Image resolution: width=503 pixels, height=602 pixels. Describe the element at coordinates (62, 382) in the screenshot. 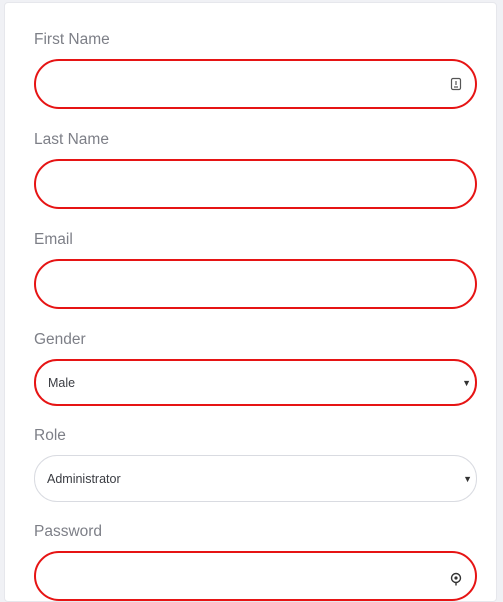

I see `gender-selected-value: Male` at that location.